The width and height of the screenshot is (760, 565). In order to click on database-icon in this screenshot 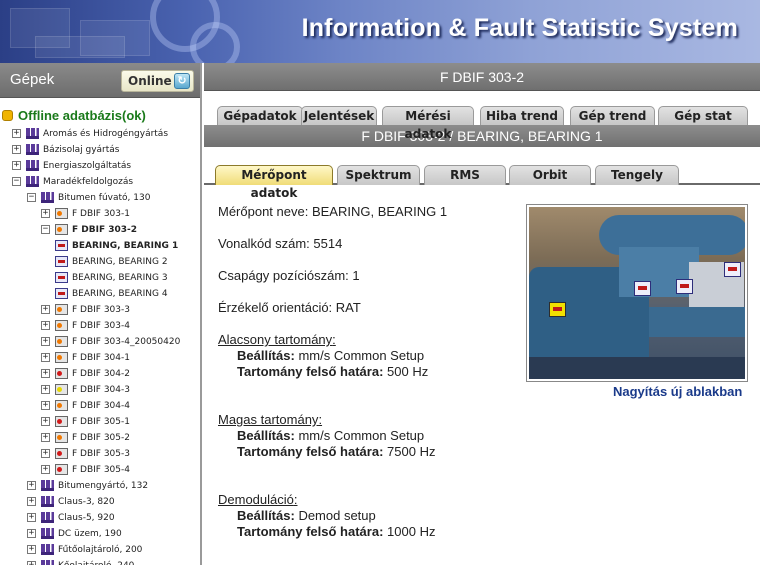, I will do `click(7, 115)`.